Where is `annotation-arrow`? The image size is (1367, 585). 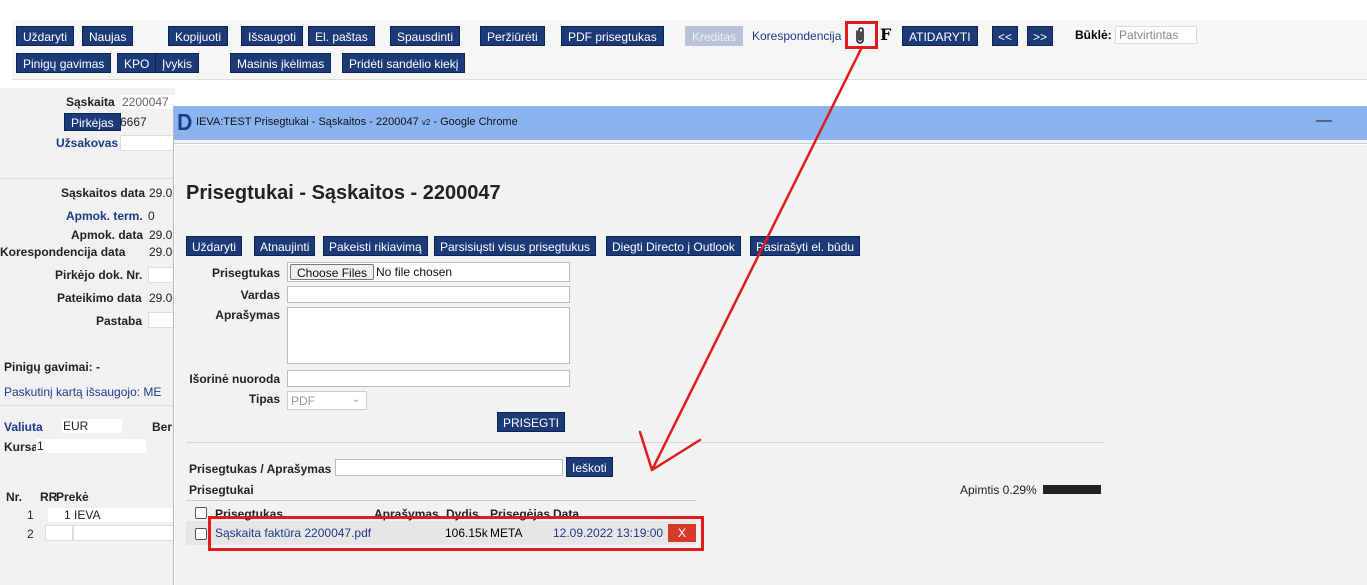 annotation-arrow is located at coordinates (751, 258).